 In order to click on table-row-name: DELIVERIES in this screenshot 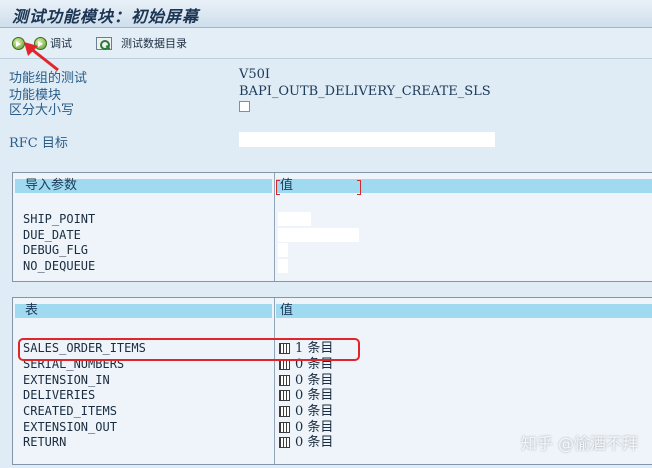, I will do `click(59, 396)`.